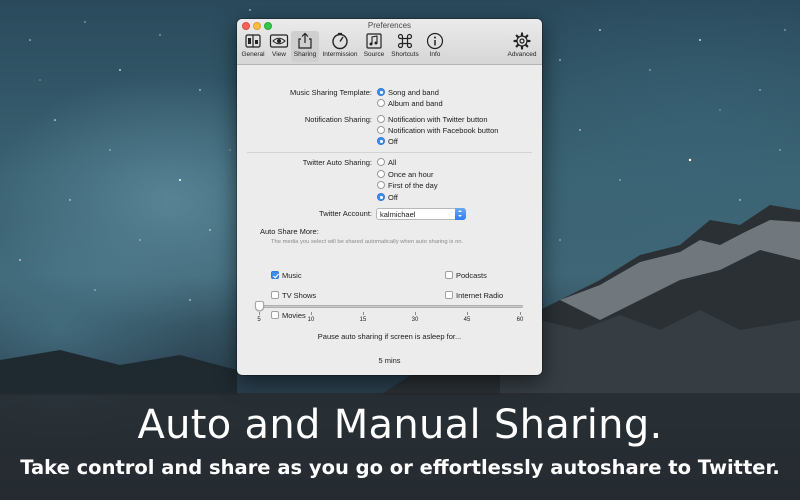 The width and height of the screenshot is (800, 500). What do you see at coordinates (471, 275) in the screenshot?
I see `checkbox-podcasts-label: Podcasts` at bounding box center [471, 275].